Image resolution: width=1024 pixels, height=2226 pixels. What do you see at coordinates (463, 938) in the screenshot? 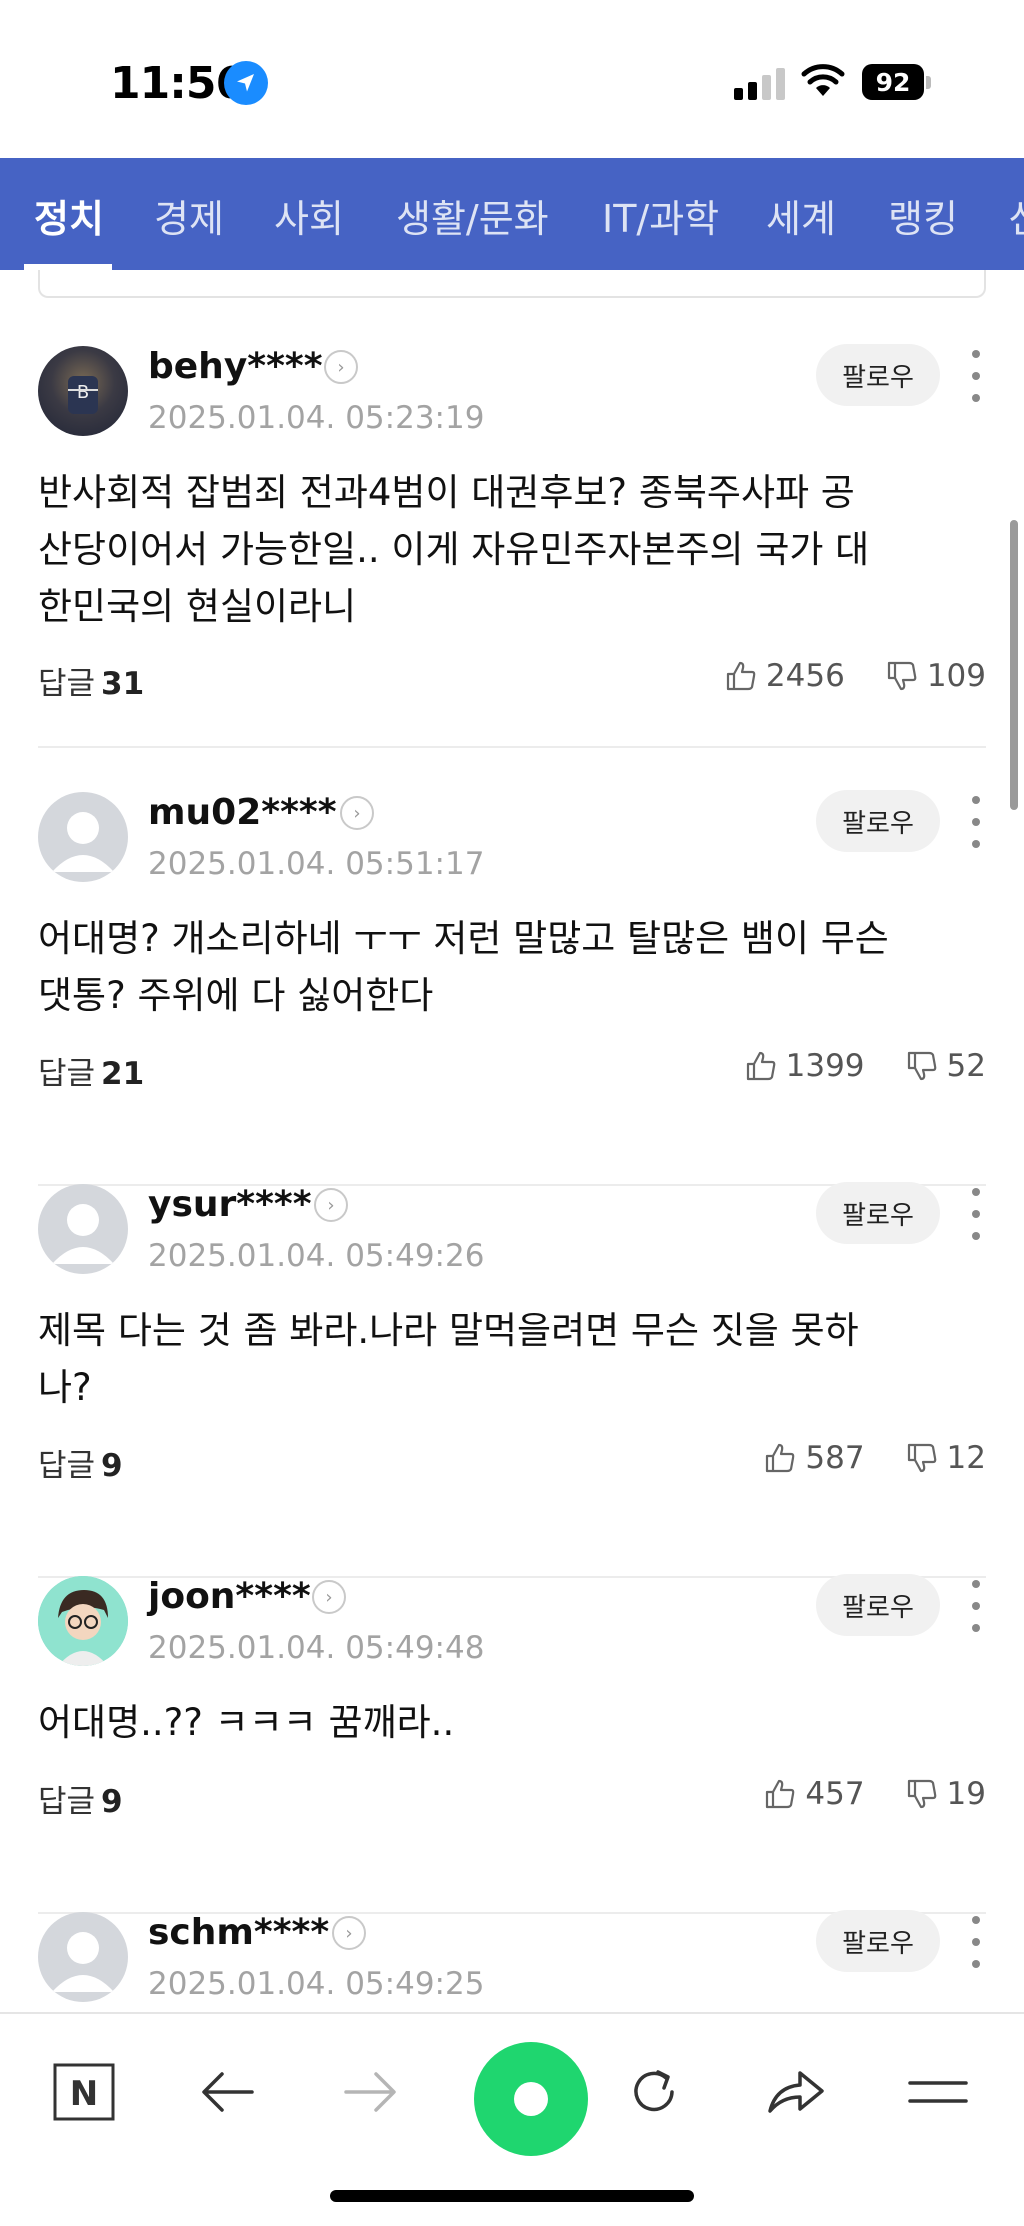
I see `comment-line: 어대명? 개소리하네 ㅜㅜ 저런 말많고 탈많은 뱀이 무슨` at bounding box center [463, 938].